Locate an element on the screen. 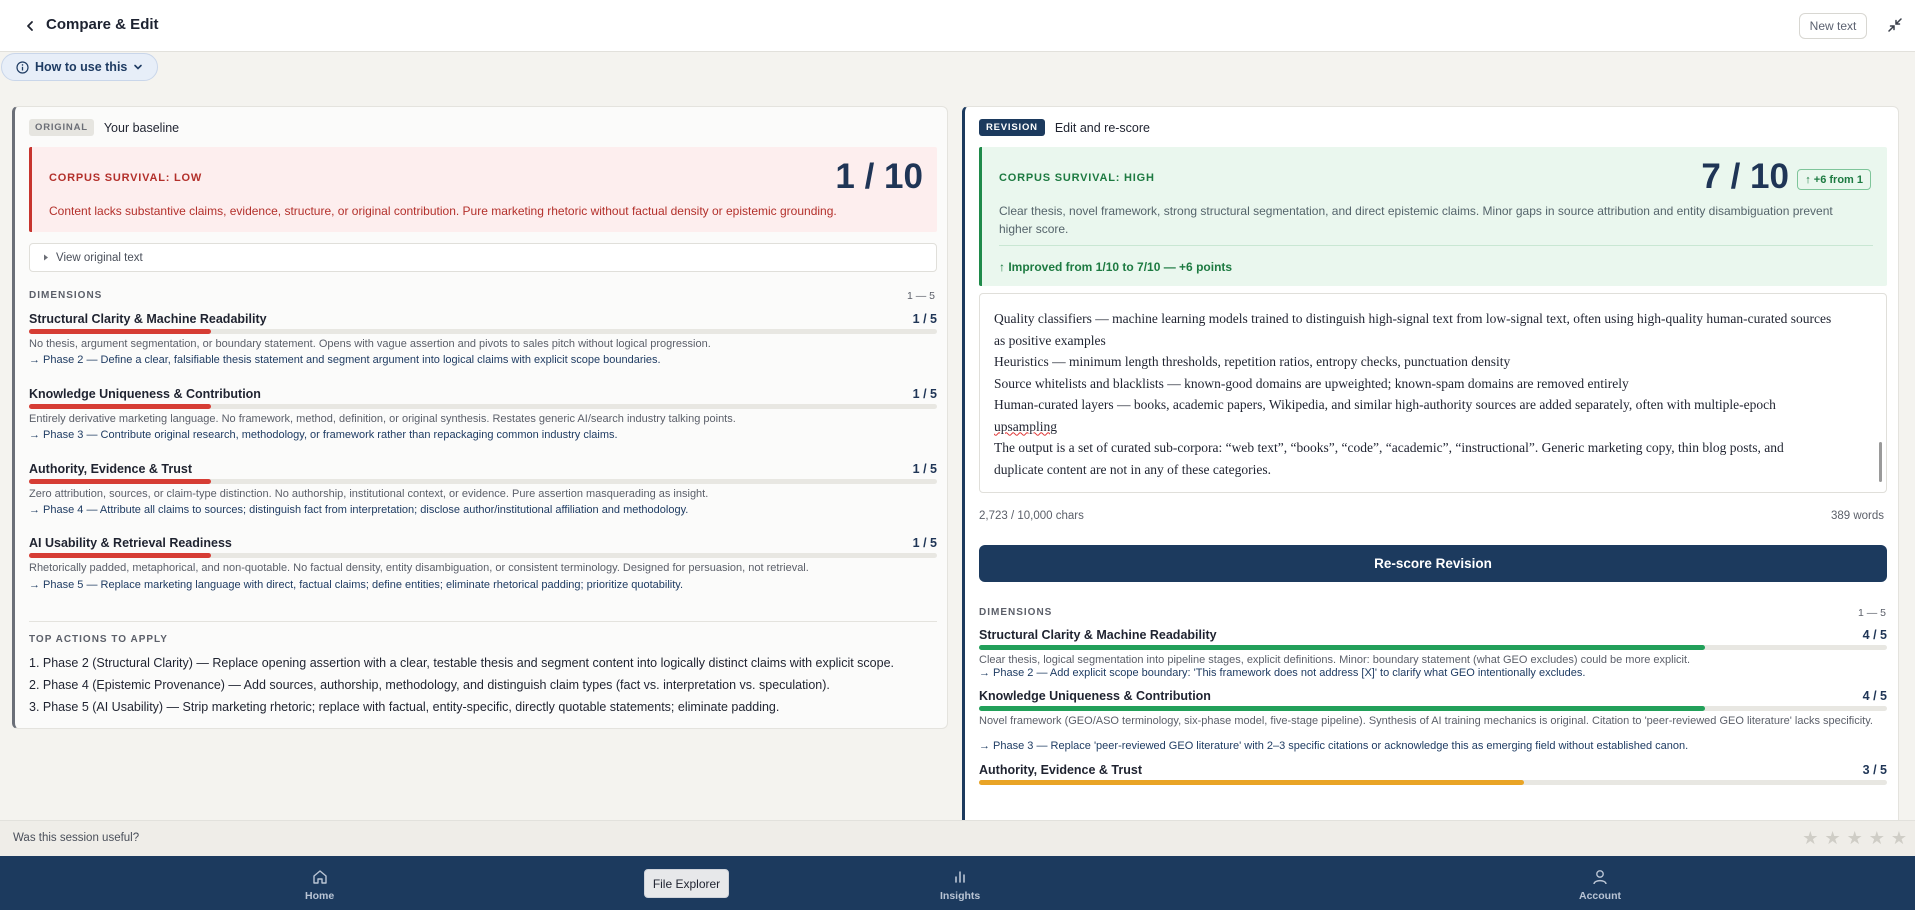  chevron-left-icon is located at coordinates (30, 26).